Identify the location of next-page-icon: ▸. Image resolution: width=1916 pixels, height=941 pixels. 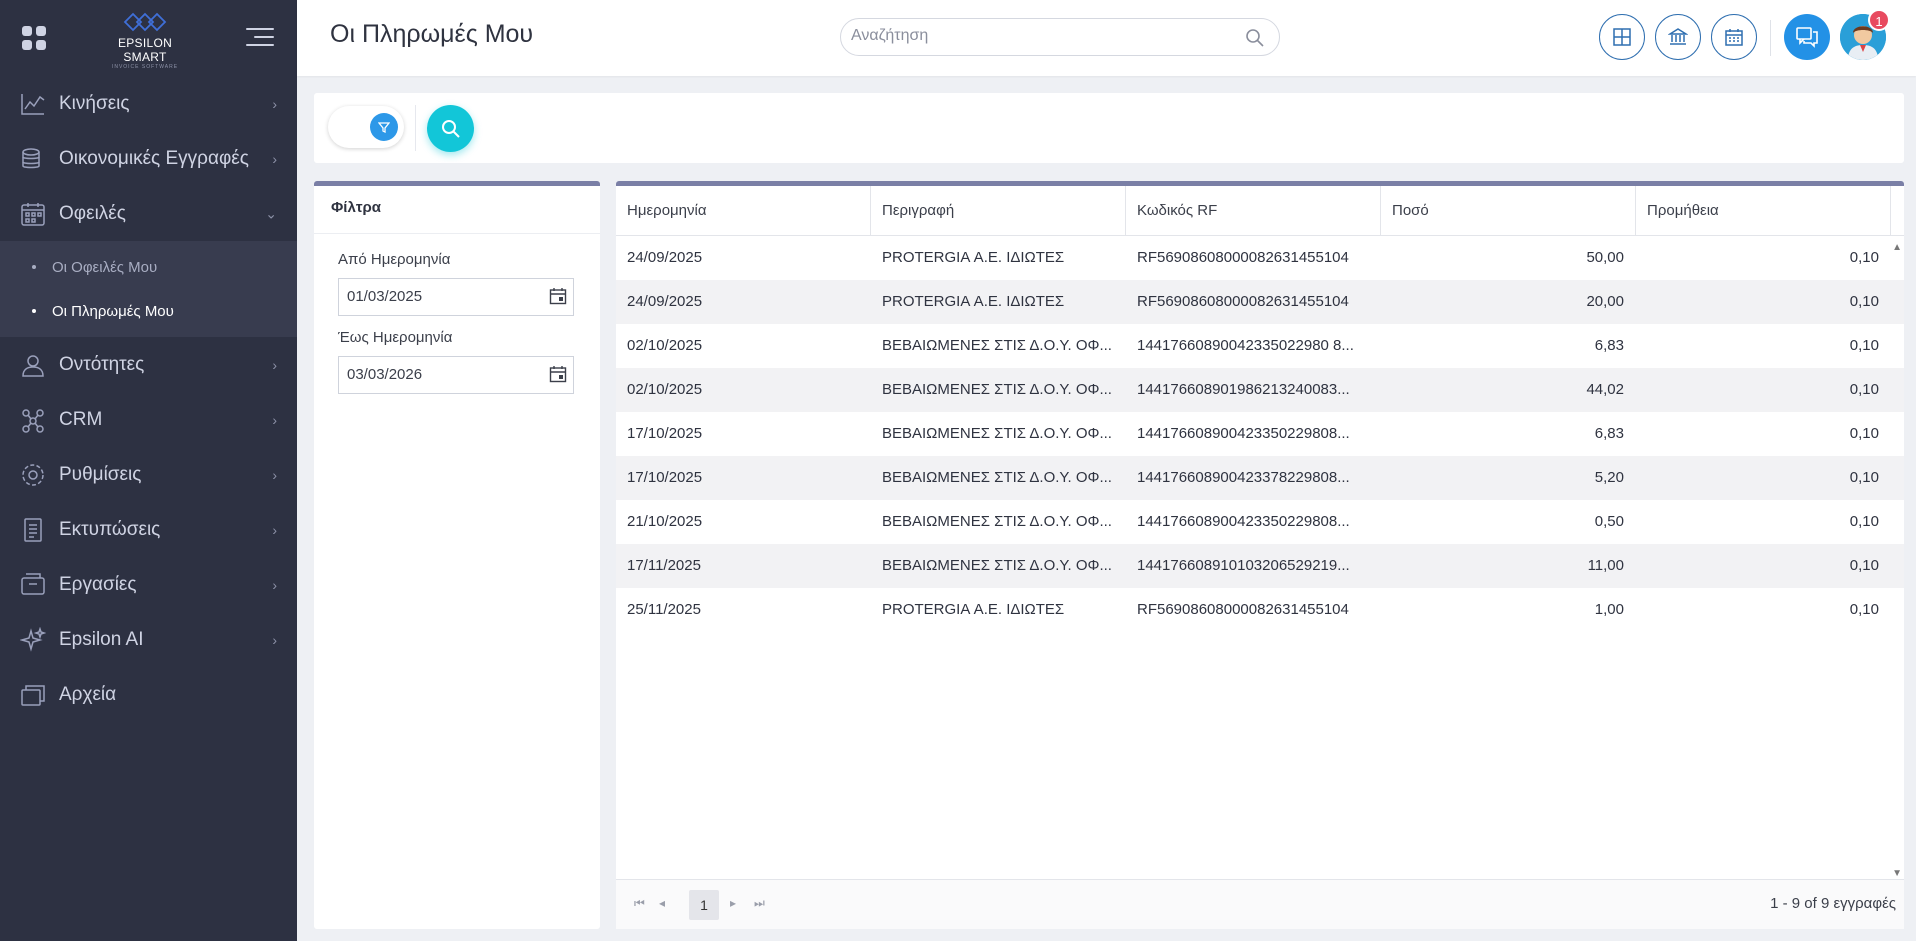
(733, 903).